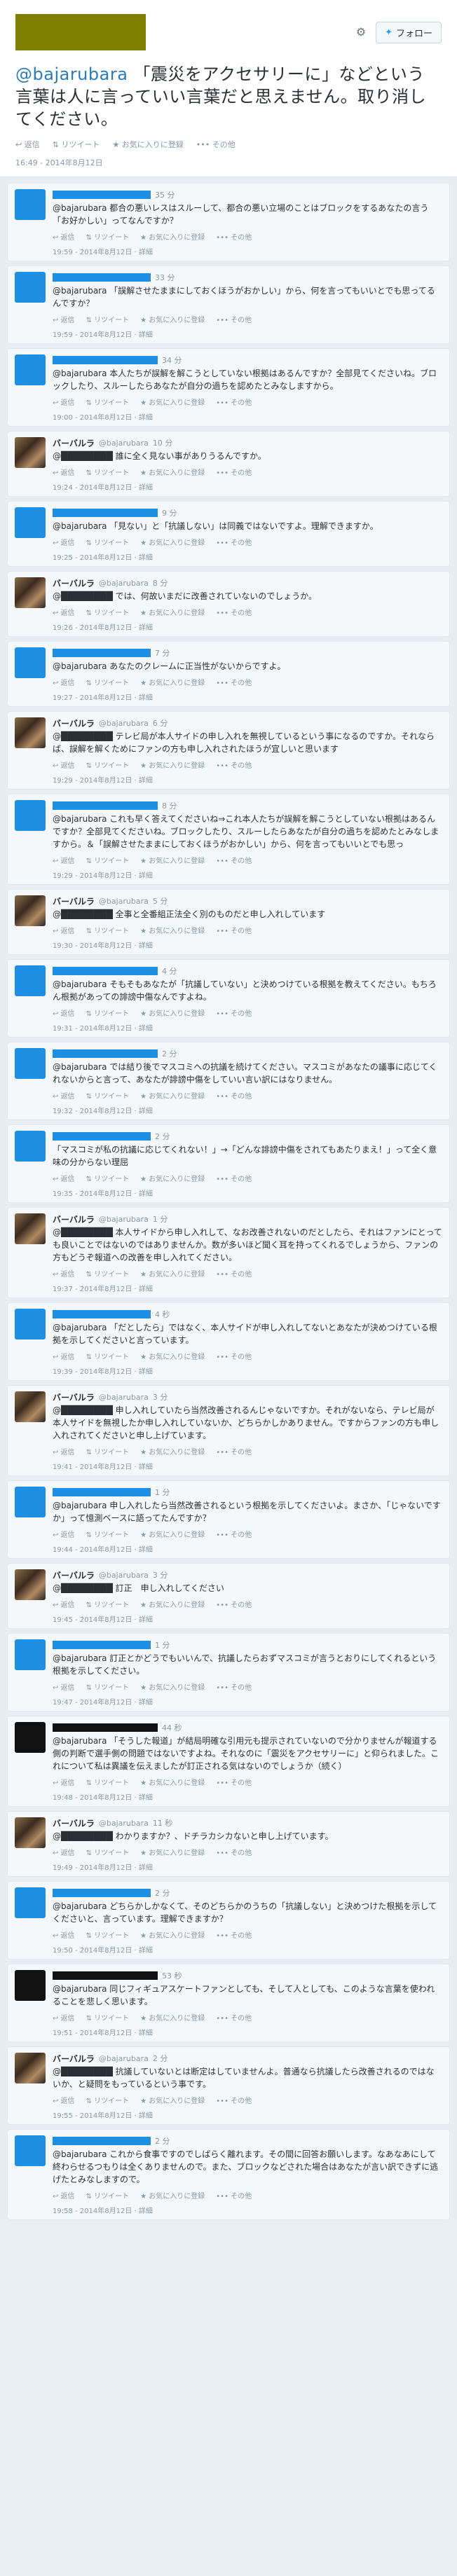 The image size is (457, 2576). What do you see at coordinates (247, 1796) in the screenshot?
I see `reply-date: 19:48 - 2014年8月12日 · 詳細` at bounding box center [247, 1796].